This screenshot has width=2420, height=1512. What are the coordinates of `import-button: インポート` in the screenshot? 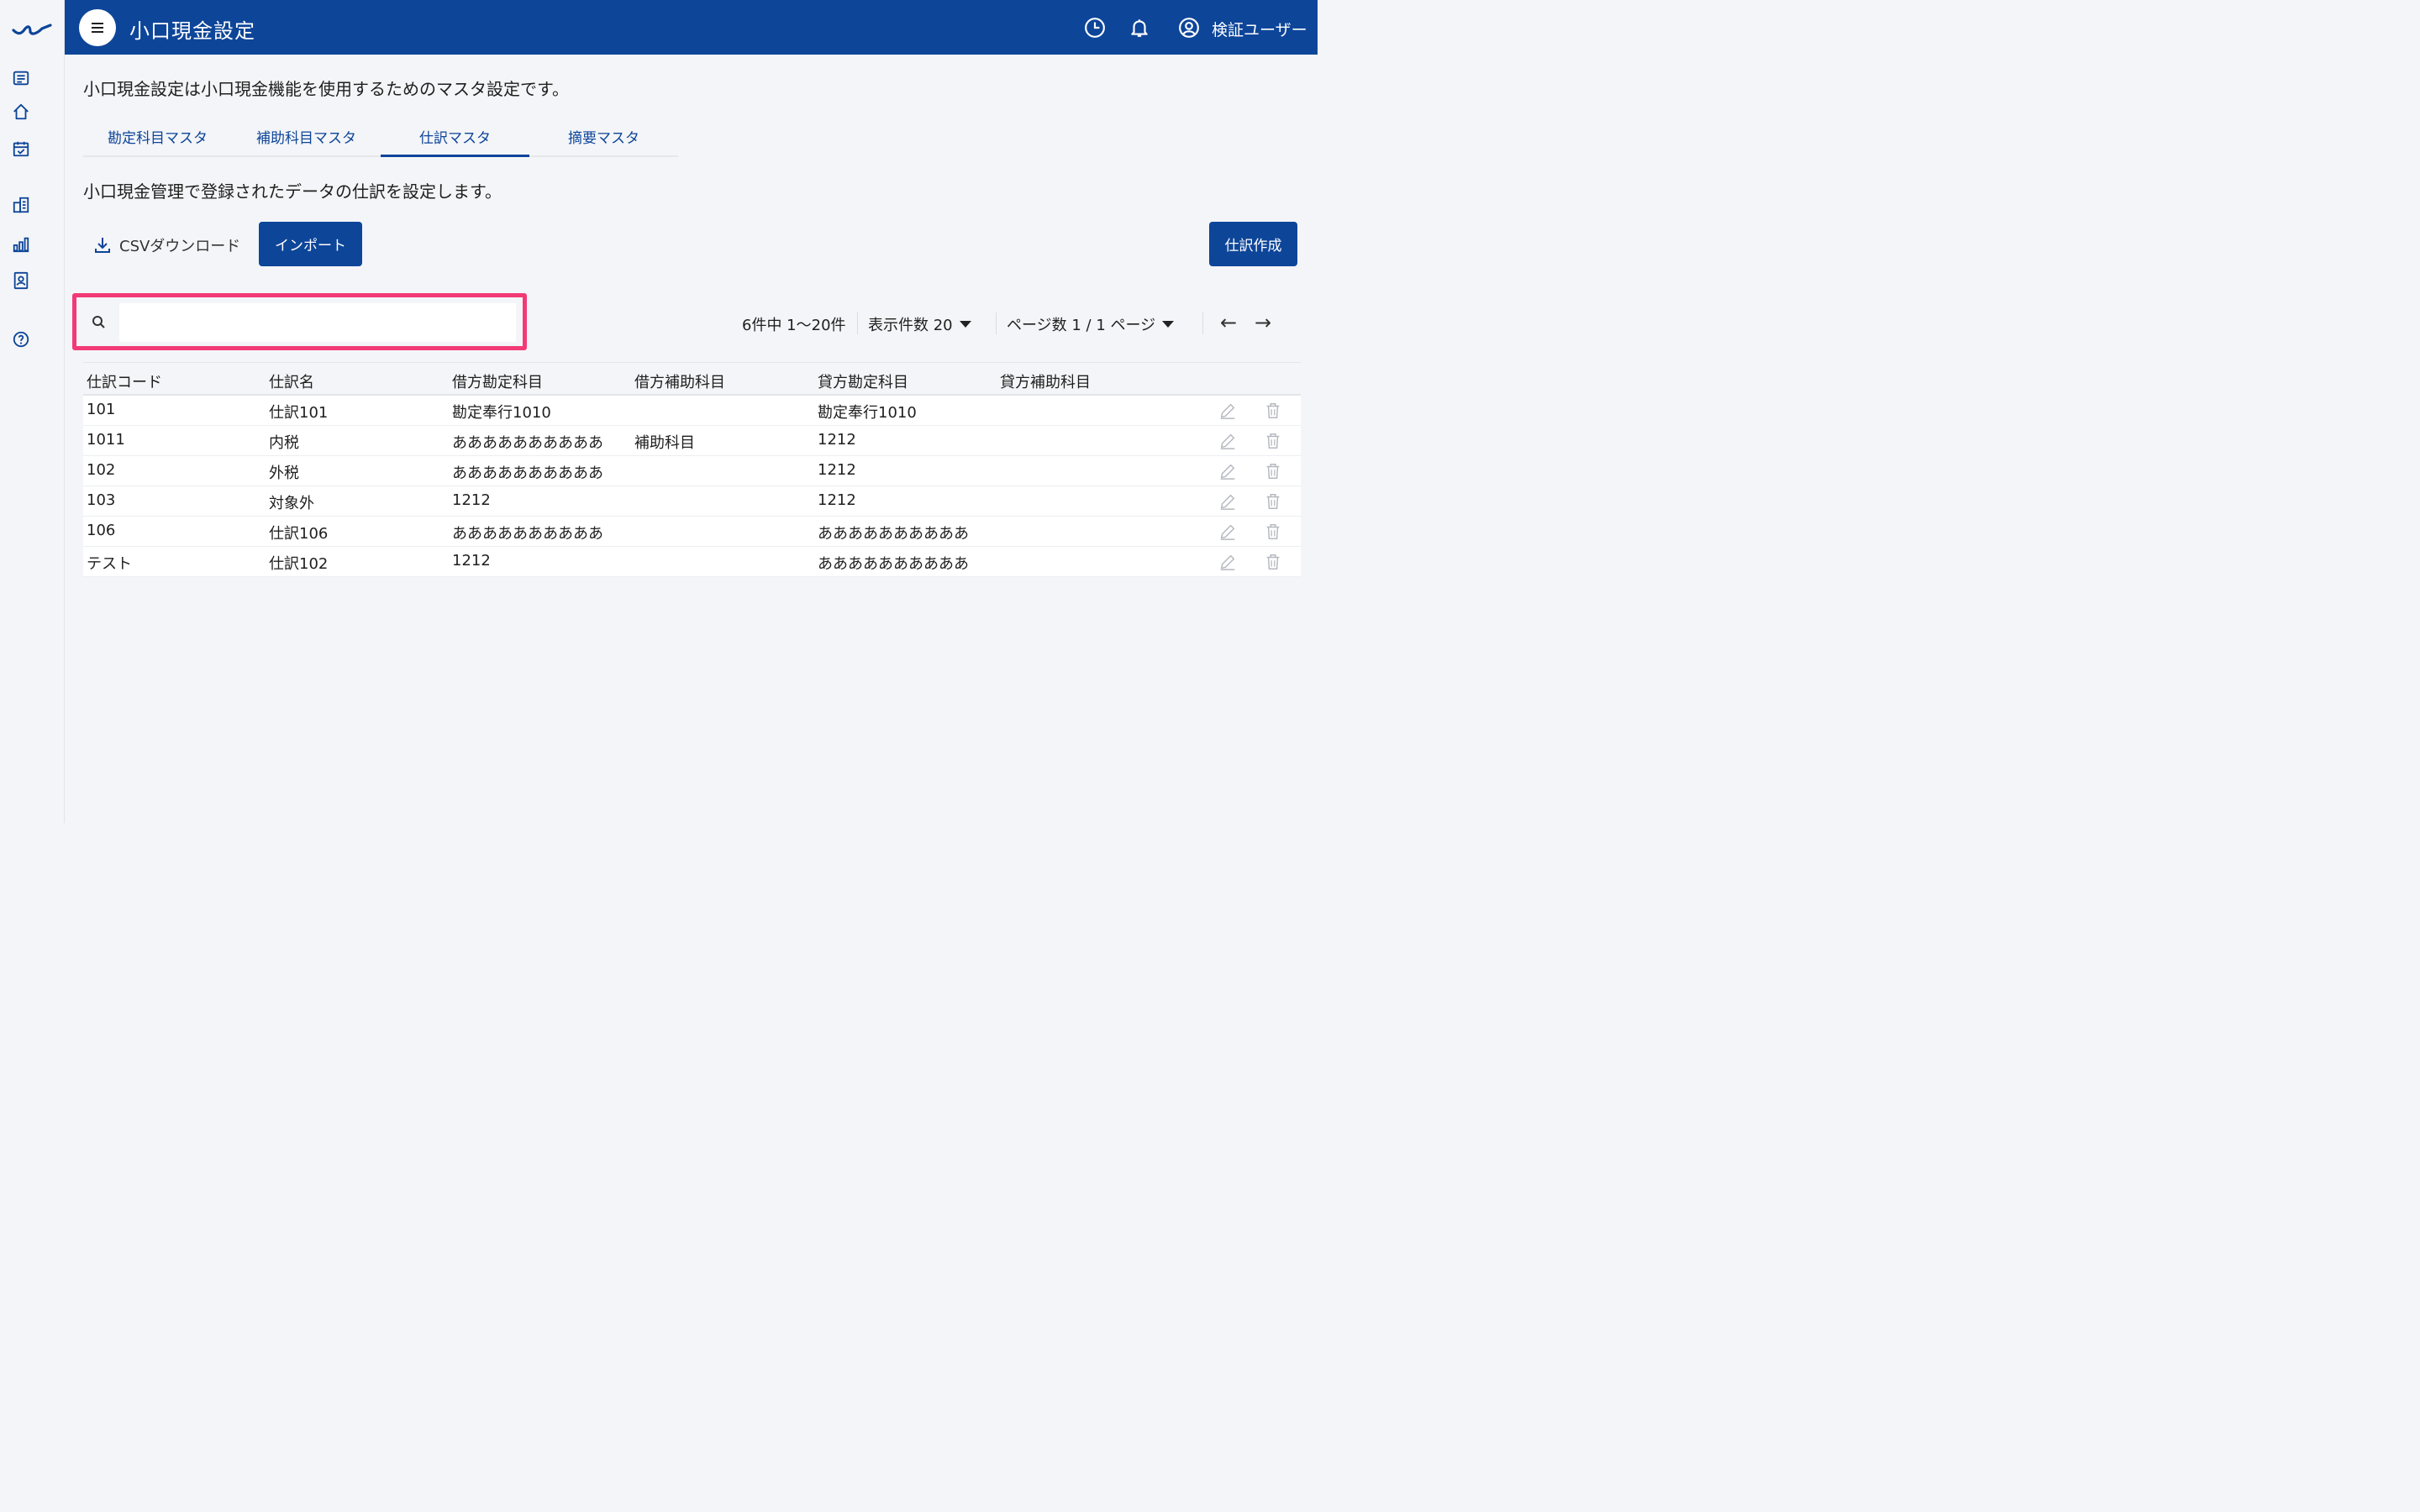 It's located at (310, 244).